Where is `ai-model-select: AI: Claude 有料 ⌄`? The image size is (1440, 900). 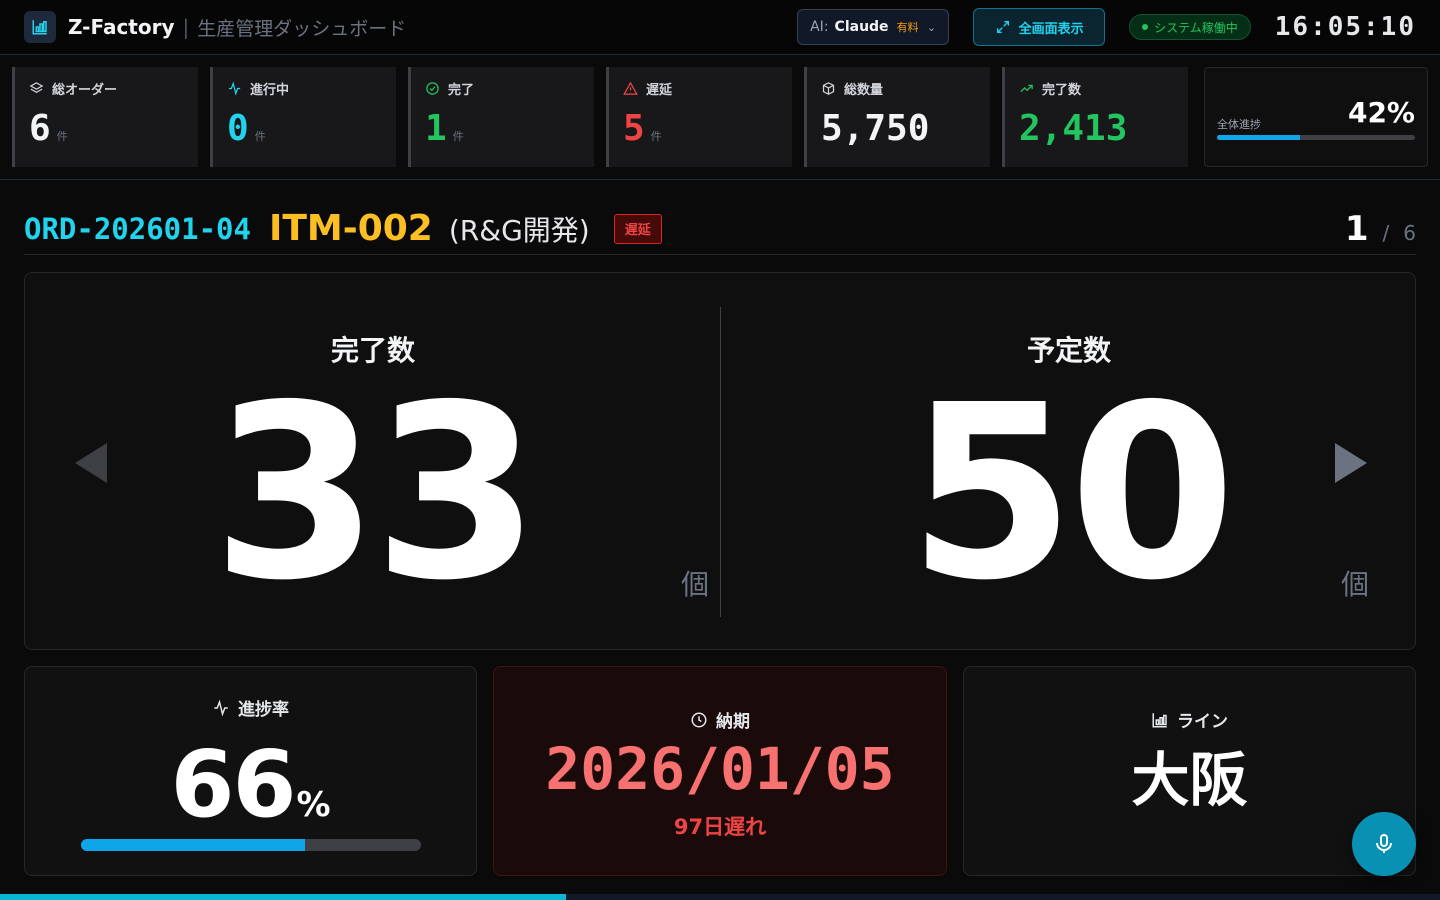 ai-model-select: AI: Claude 有料 ⌄ is located at coordinates (873, 27).